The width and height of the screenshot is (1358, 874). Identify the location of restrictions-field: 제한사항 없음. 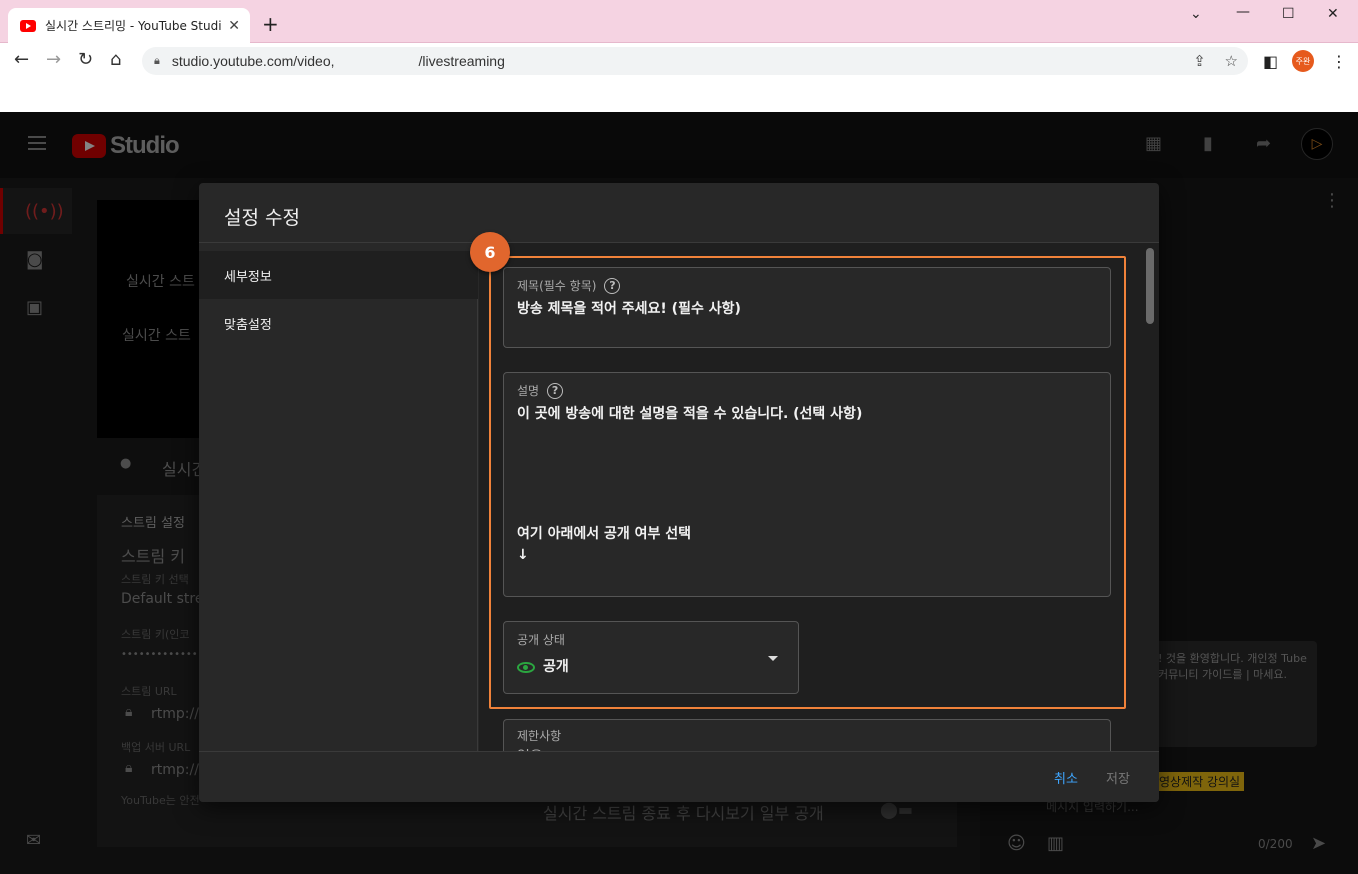
(807, 735).